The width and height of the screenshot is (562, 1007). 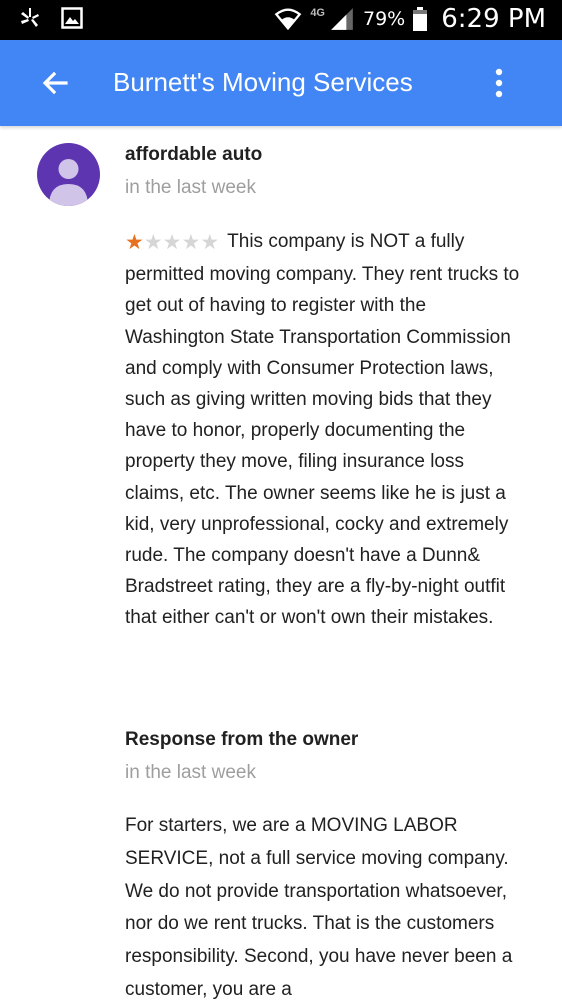 I want to click on battery-icon, so click(x=420, y=19).